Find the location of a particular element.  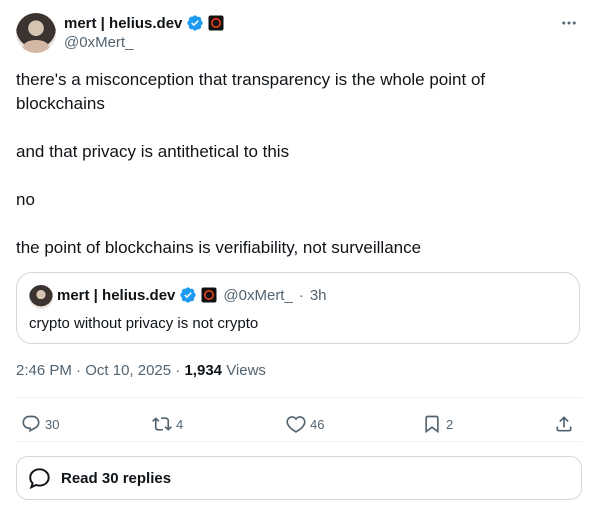

repost-icon is located at coordinates (162, 424).